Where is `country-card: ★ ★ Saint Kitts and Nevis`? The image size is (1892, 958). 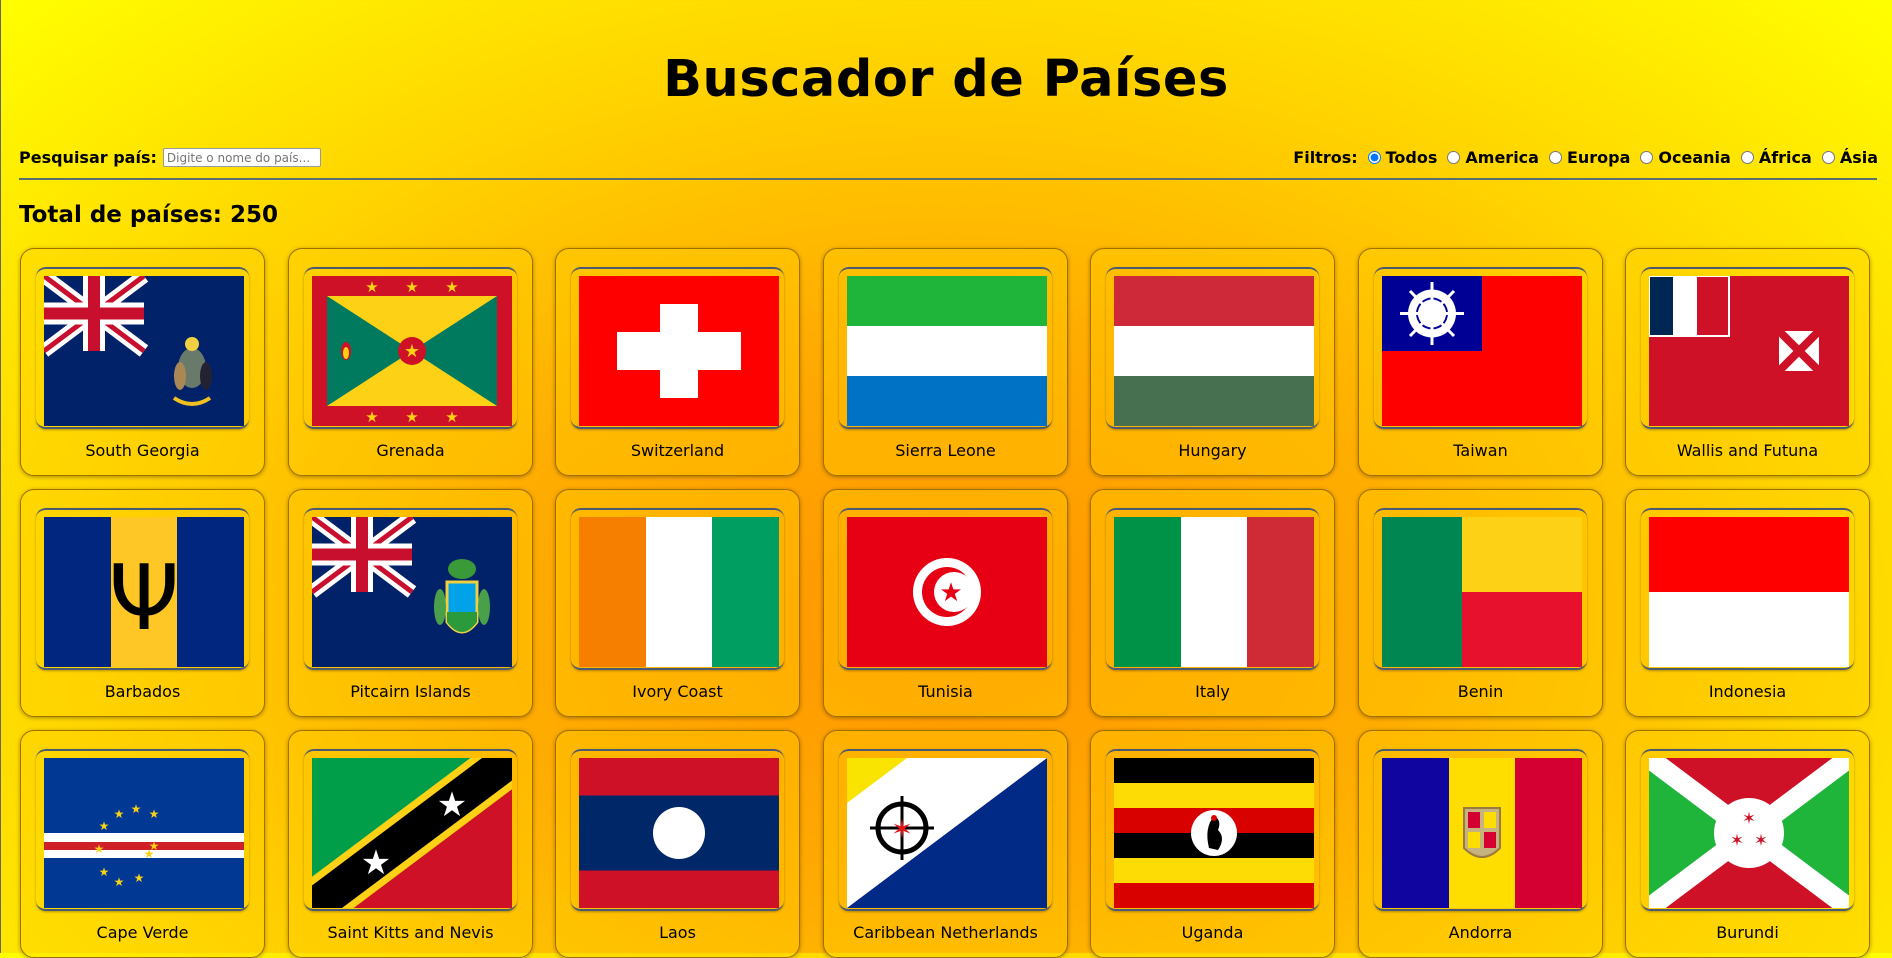 country-card: ★ ★ Saint Kitts and Nevis is located at coordinates (410, 844).